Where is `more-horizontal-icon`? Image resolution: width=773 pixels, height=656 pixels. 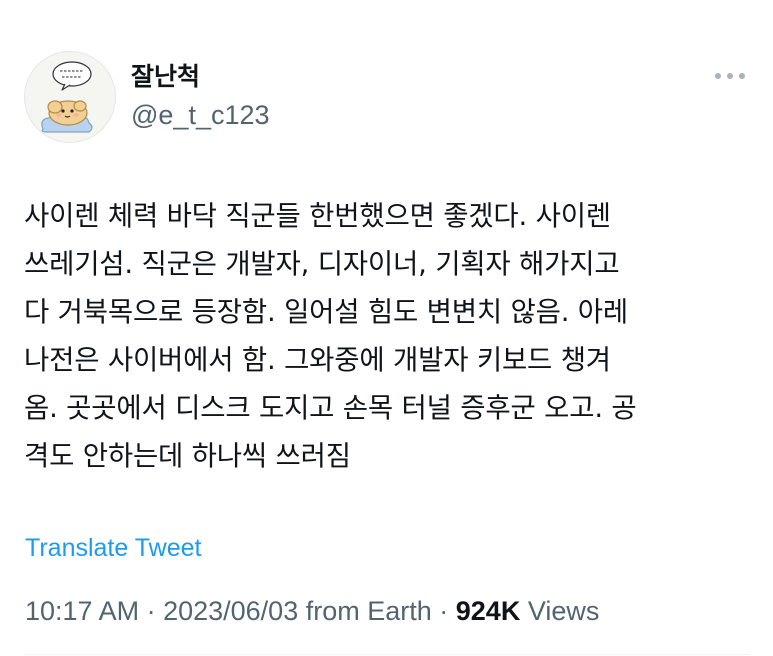 more-horizontal-icon is located at coordinates (730, 76).